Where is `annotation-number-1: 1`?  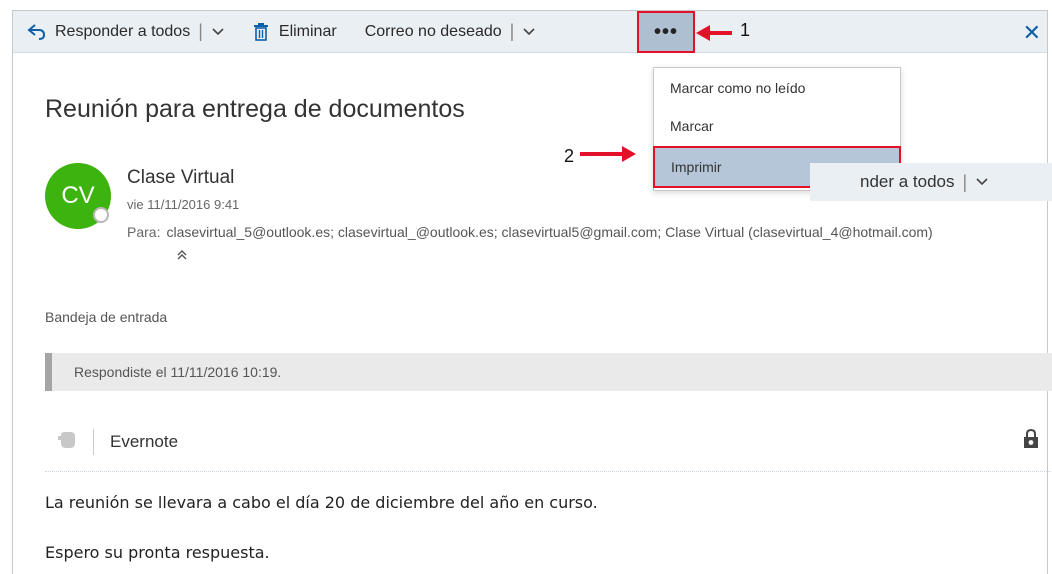
annotation-number-1: 1 is located at coordinates (745, 30).